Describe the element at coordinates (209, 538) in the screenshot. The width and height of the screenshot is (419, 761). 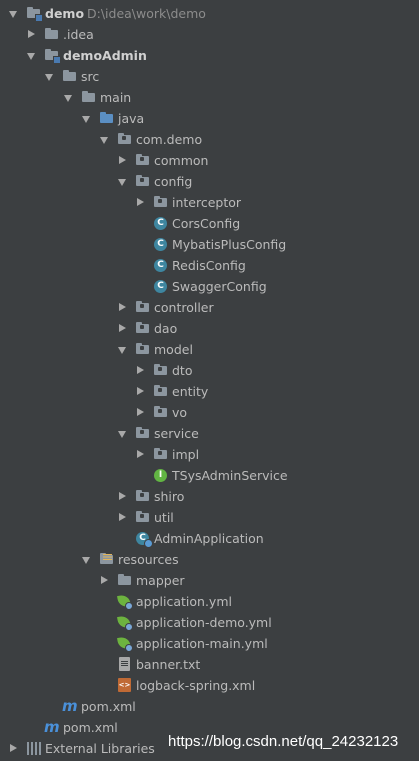
I see `tree-item-label: AdminApplication` at that location.